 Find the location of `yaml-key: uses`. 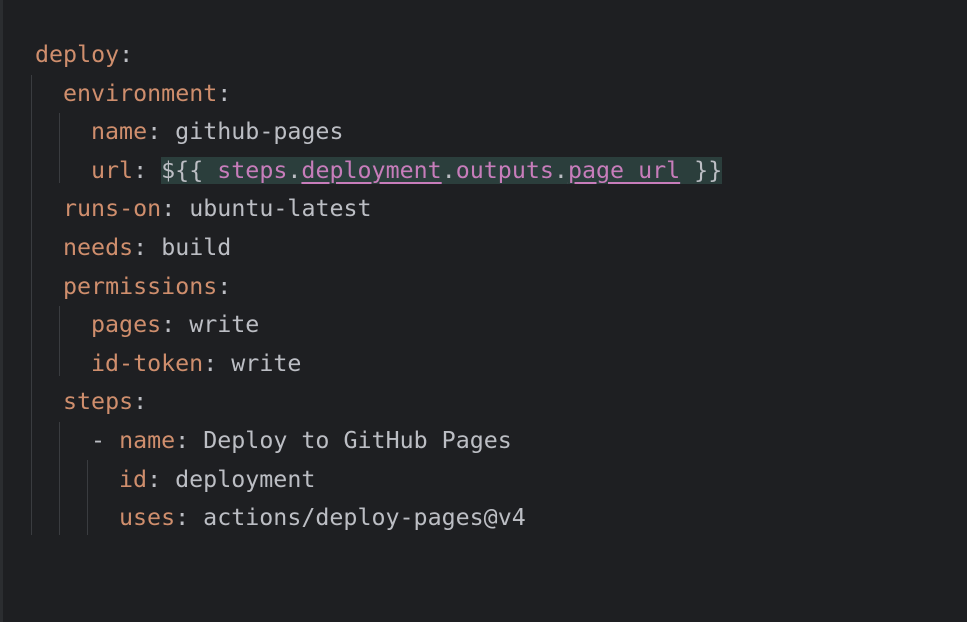

yaml-key: uses is located at coordinates (147, 518).